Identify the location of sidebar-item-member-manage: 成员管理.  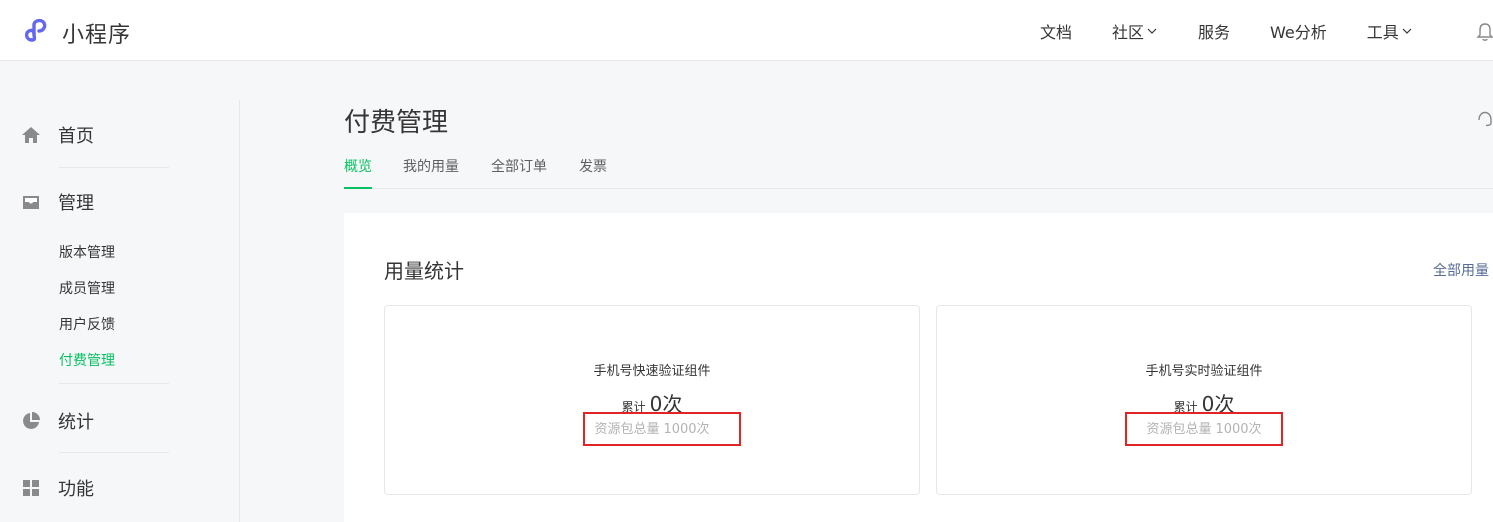
(87, 288).